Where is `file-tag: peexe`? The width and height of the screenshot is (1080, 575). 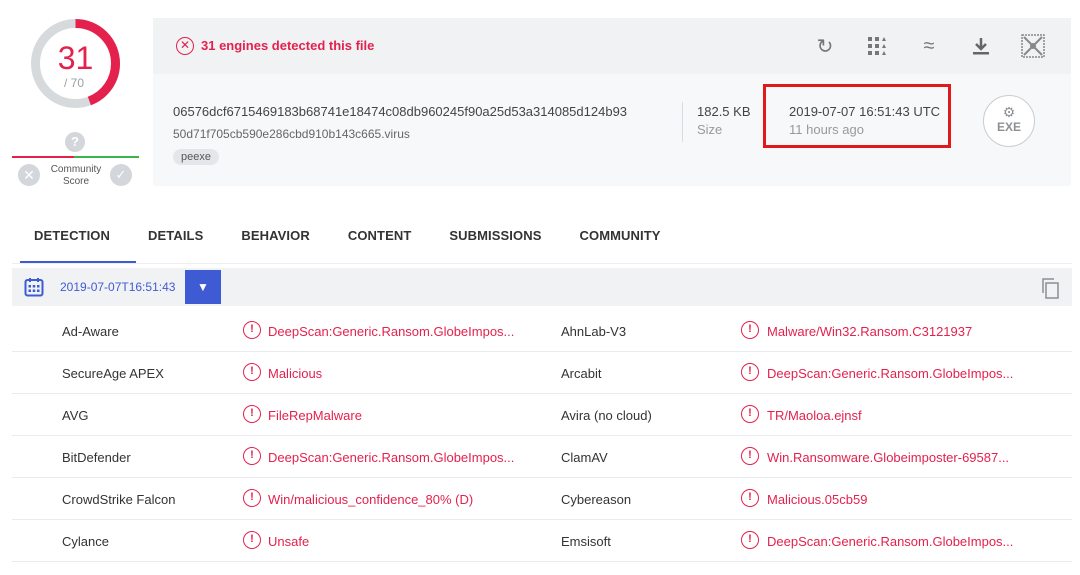 file-tag: peexe is located at coordinates (196, 157).